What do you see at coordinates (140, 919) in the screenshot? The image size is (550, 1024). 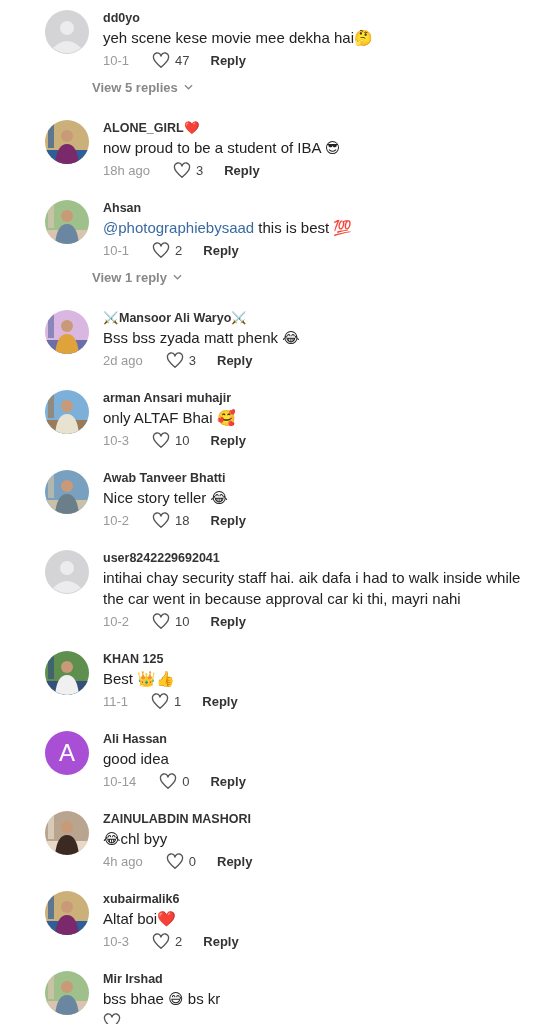 I see `comment-text: Altaf boi❤` at bounding box center [140, 919].